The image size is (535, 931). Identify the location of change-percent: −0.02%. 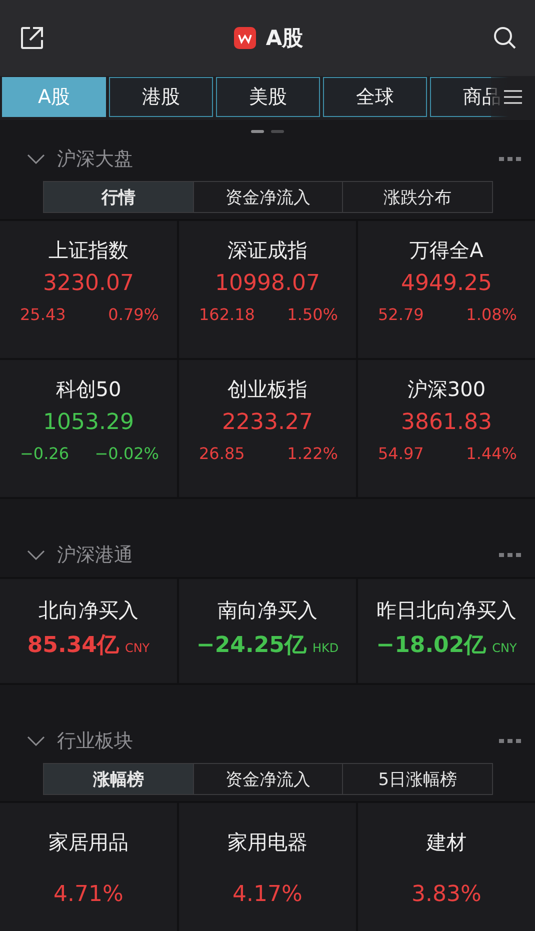
(126, 453).